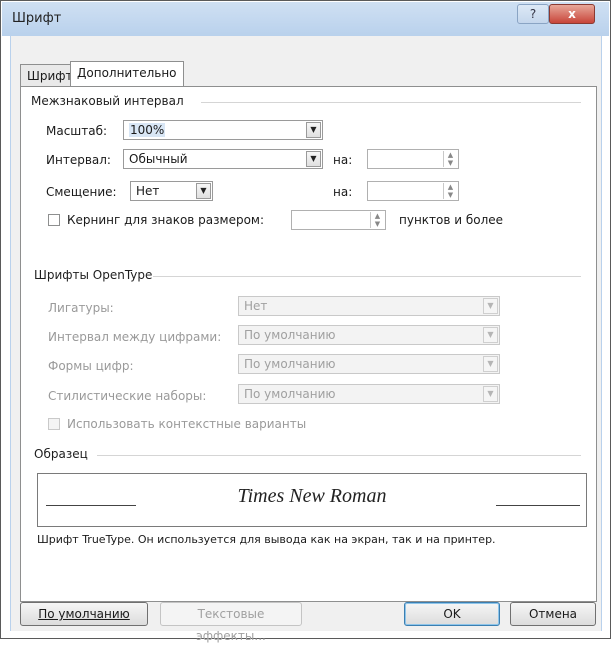  What do you see at coordinates (290, 364) in the screenshot?
I see `number-forms-value: По умолчанию` at bounding box center [290, 364].